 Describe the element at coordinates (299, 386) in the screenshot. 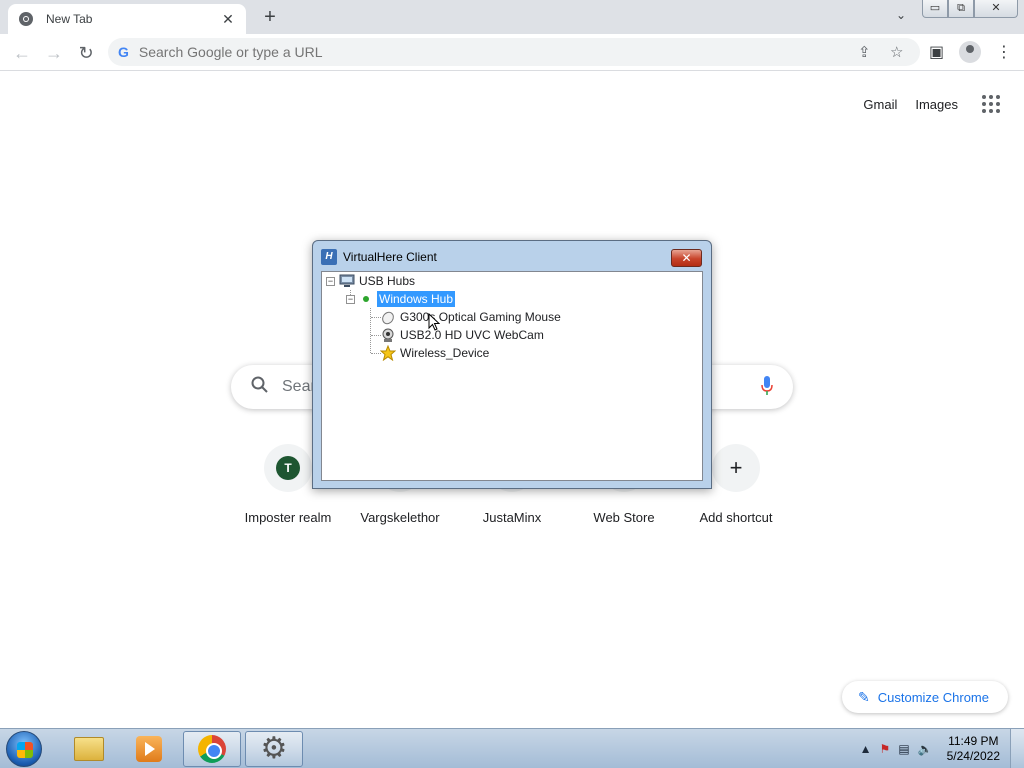

I see `search-placeholder: Sear` at that location.